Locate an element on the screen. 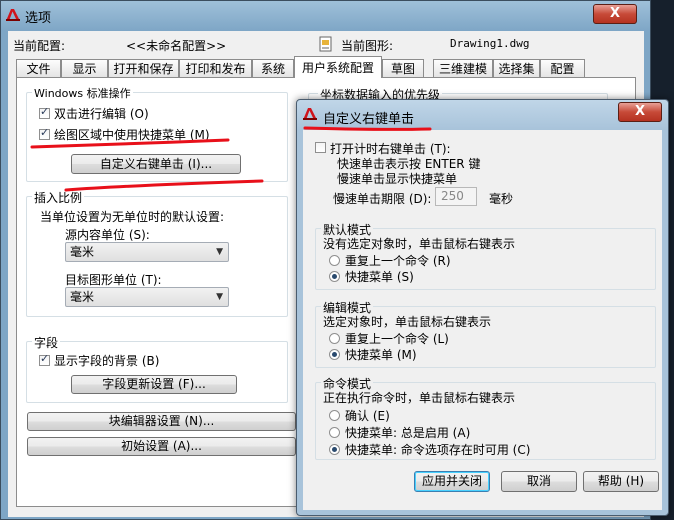 This screenshot has height=520, width=674. dblclick-edit-label: 双击进行编辑 (O) is located at coordinates (101, 114).